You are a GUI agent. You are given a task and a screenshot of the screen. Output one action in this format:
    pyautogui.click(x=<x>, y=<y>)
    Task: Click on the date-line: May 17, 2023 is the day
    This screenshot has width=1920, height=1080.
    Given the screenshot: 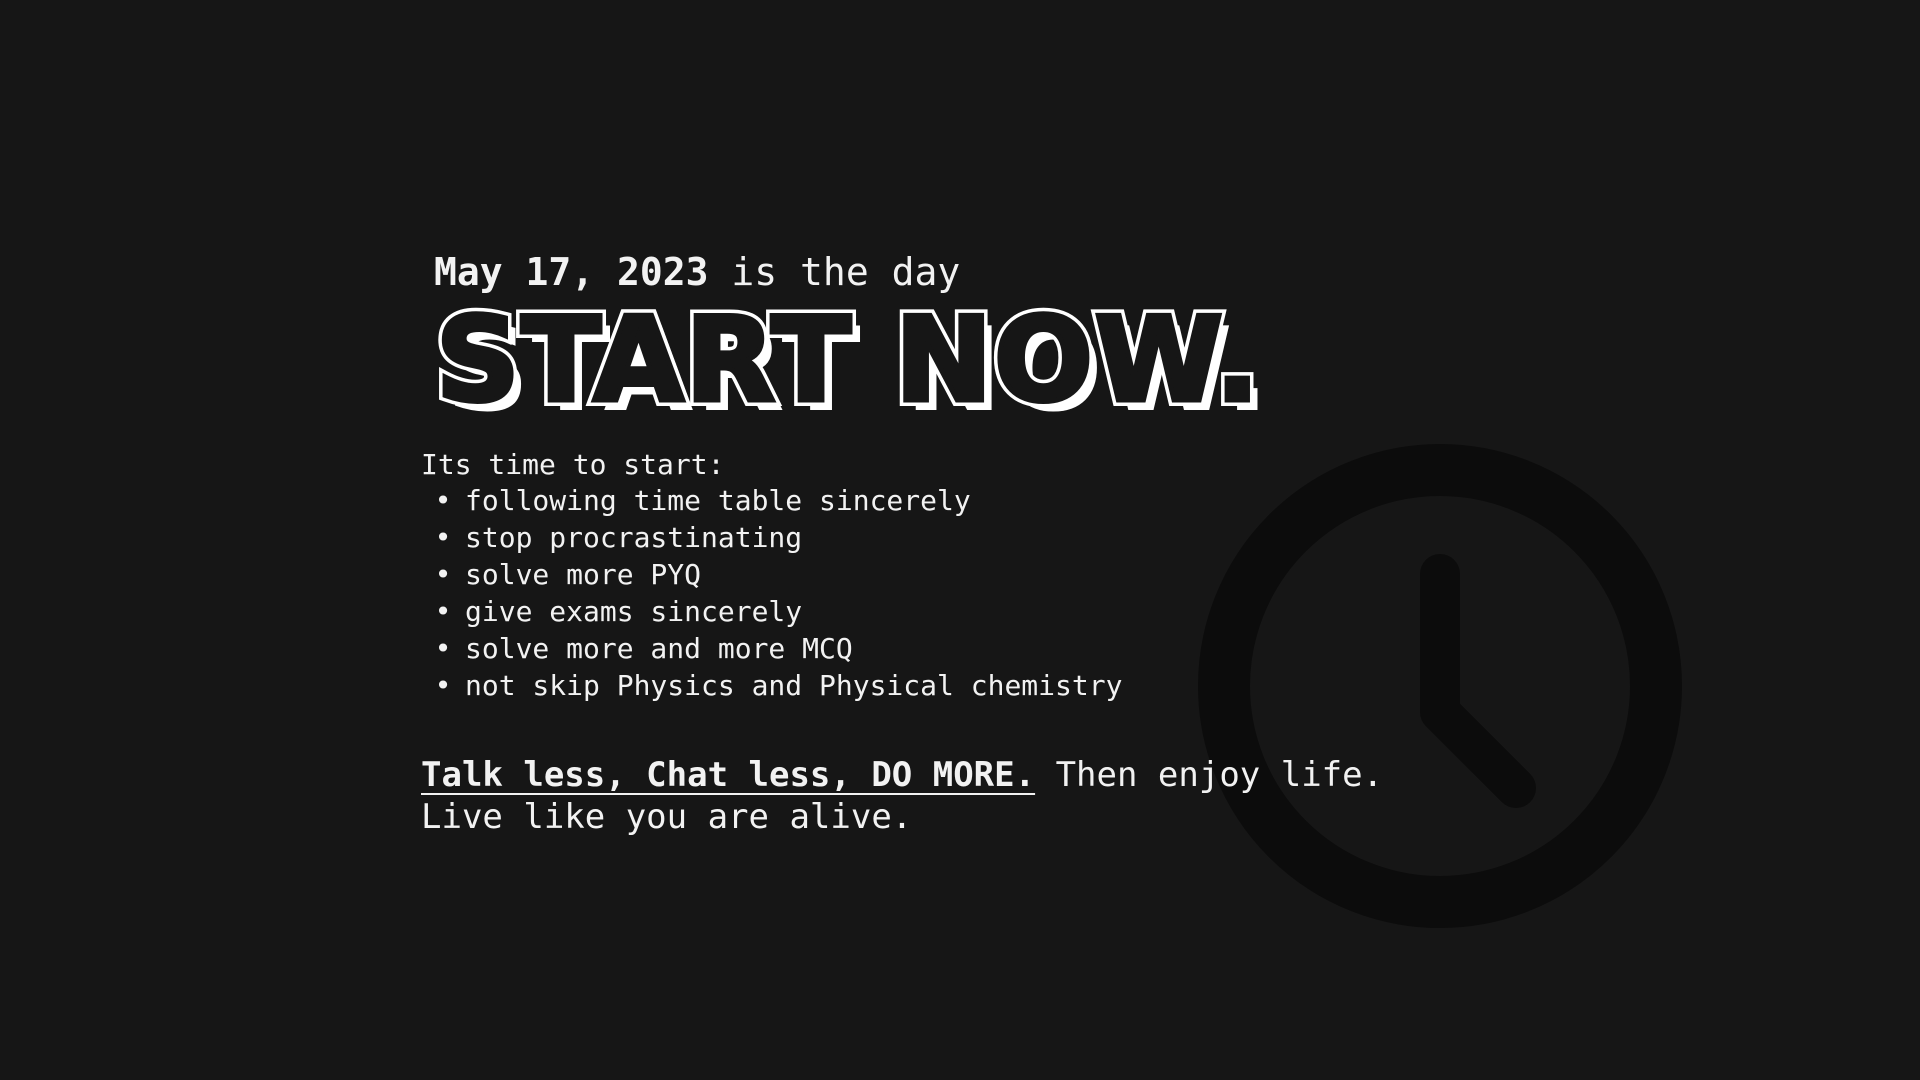 What is the action you would take?
    pyautogui.click(x=697, y=272)
    